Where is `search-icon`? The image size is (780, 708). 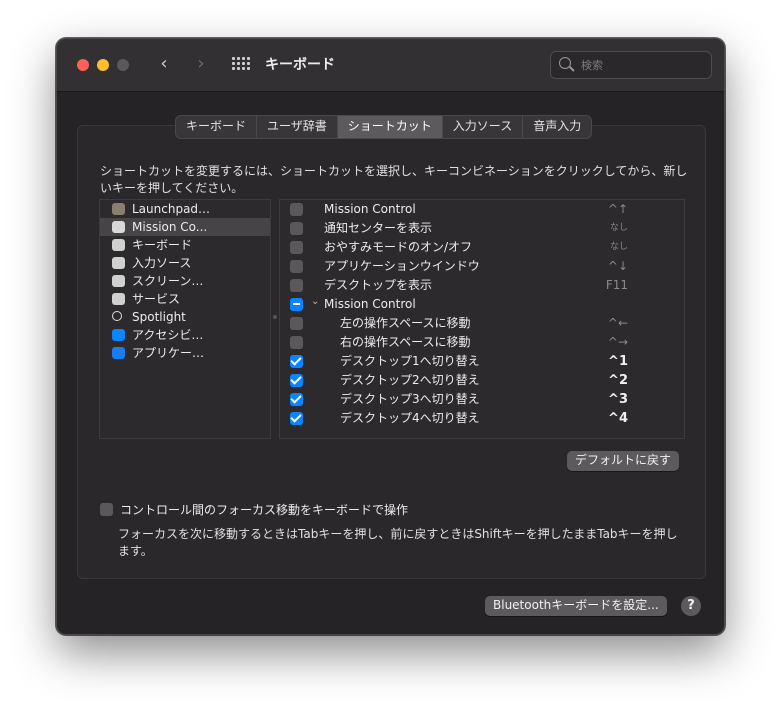 search-icon is located at coordinates (565, 63).